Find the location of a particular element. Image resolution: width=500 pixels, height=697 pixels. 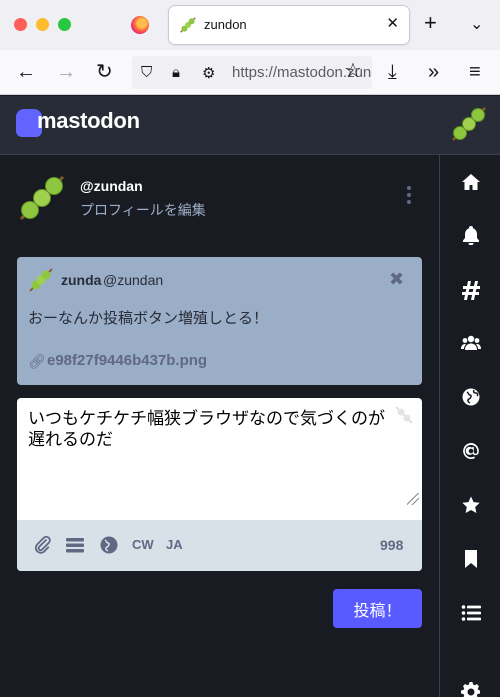

shield-icon: ⛉ is located at coordinates (146, 72).